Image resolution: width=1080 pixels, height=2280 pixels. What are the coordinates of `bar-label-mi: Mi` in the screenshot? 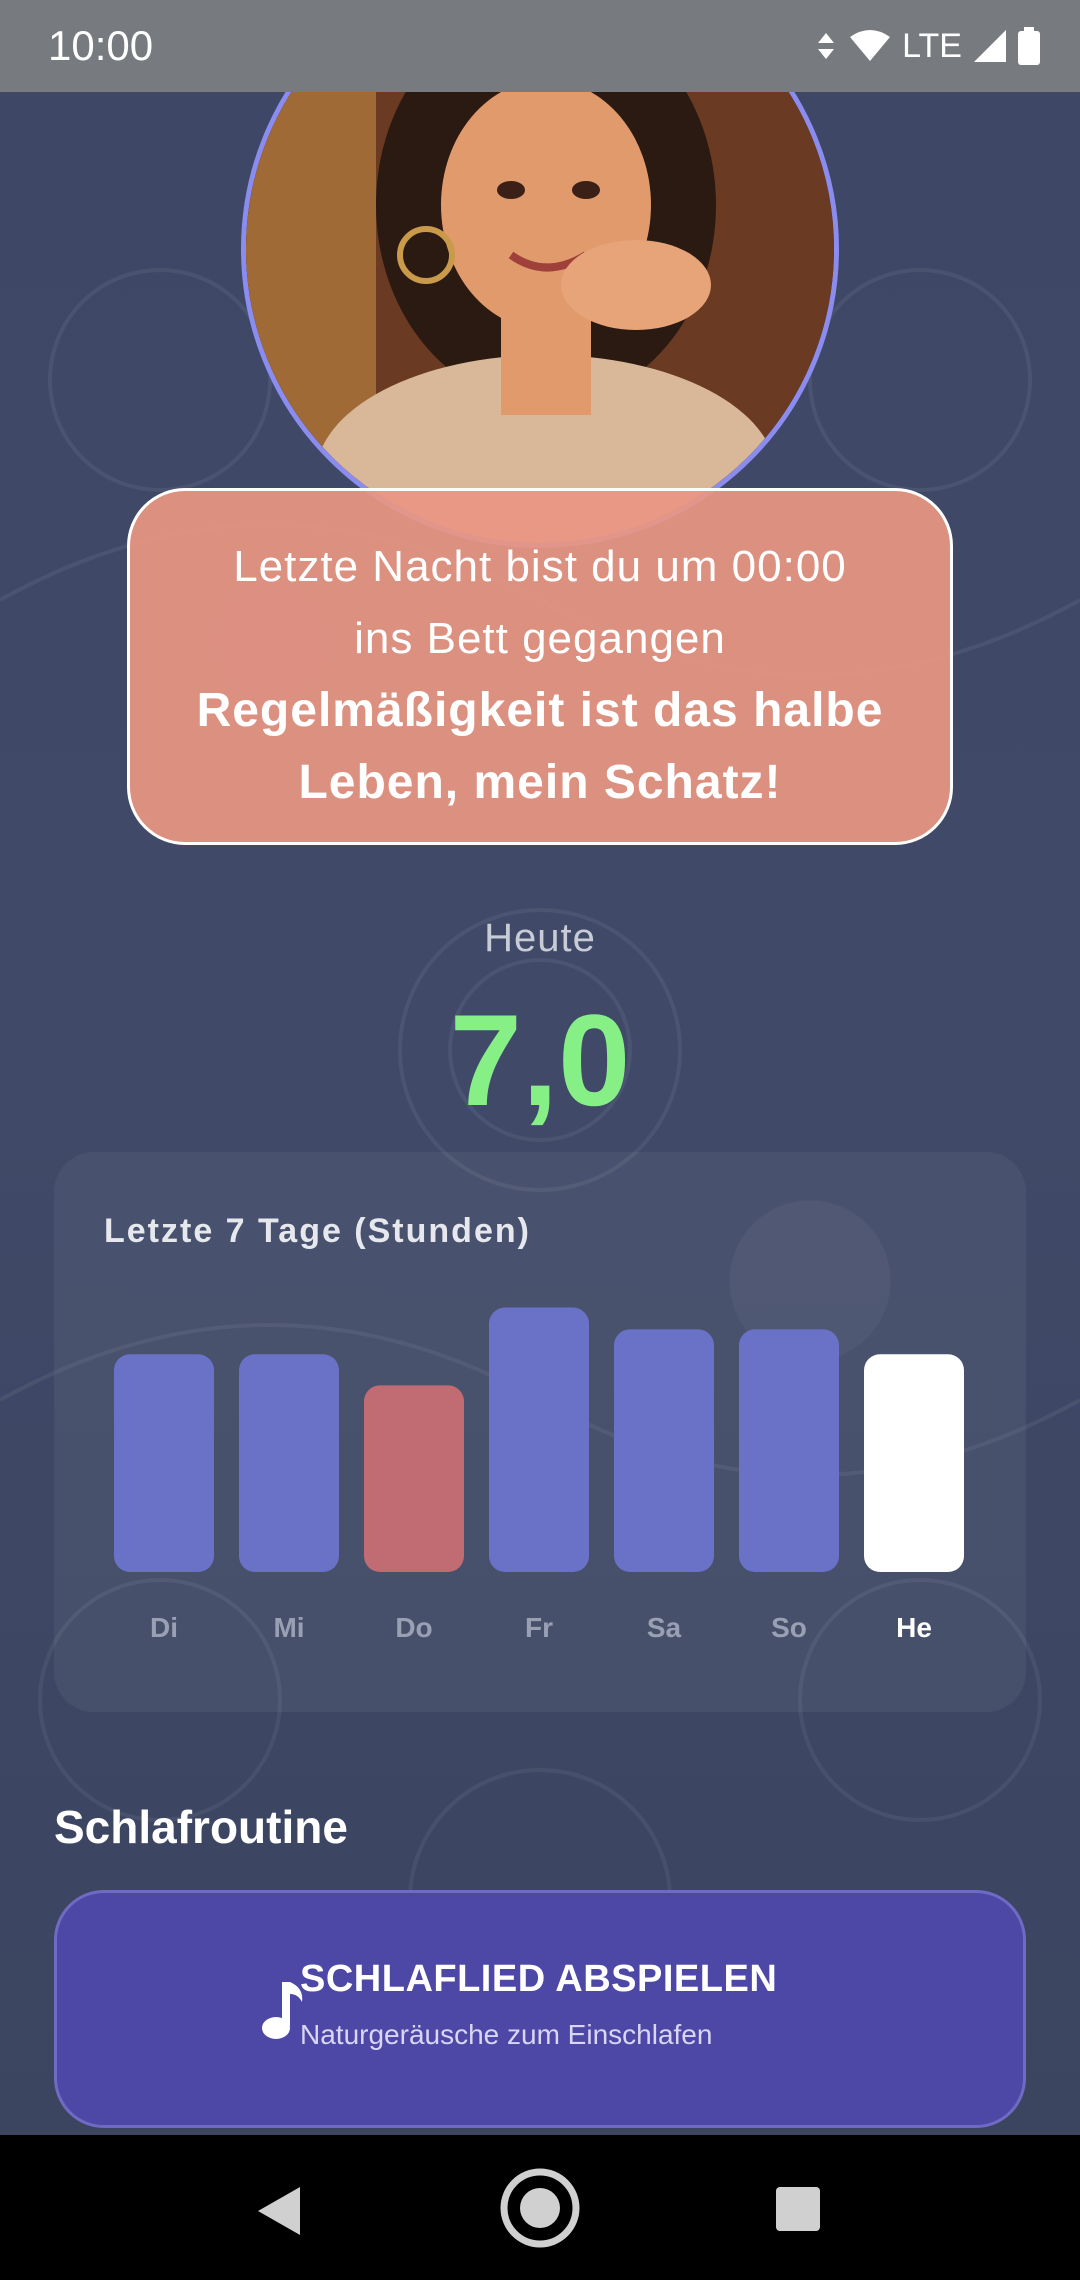 It's located at (288, 1627).